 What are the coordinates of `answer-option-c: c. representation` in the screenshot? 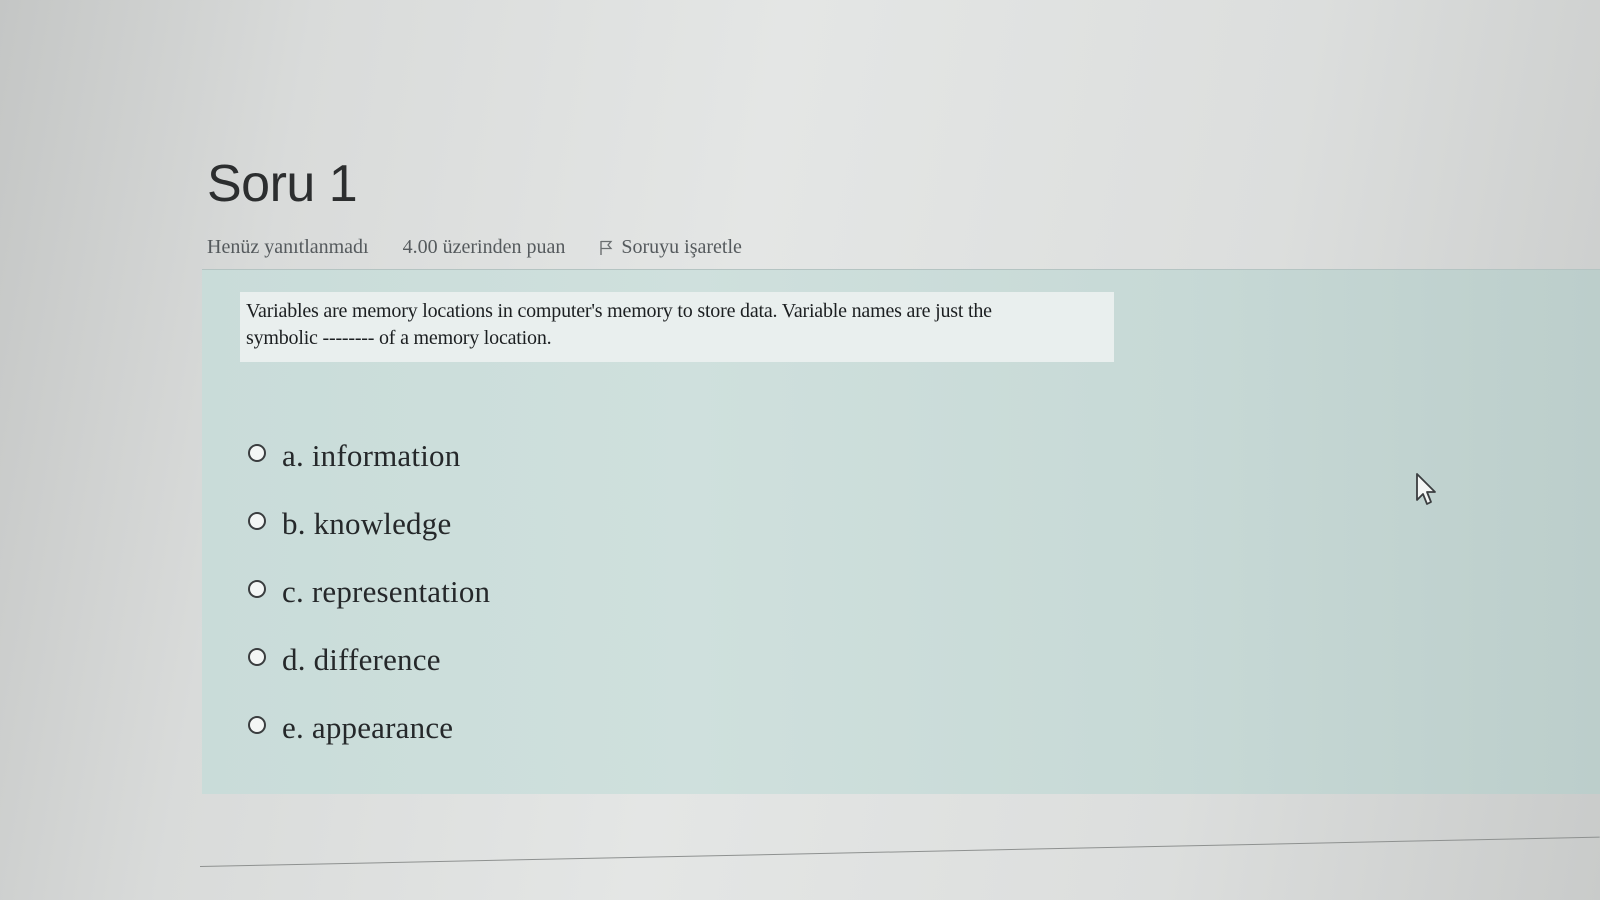 It's located at (369, 592).